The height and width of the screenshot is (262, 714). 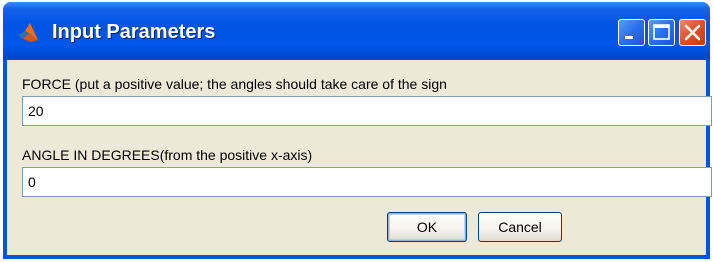 I want to click on matlab-logo-icon, so click(x=28, y=32).